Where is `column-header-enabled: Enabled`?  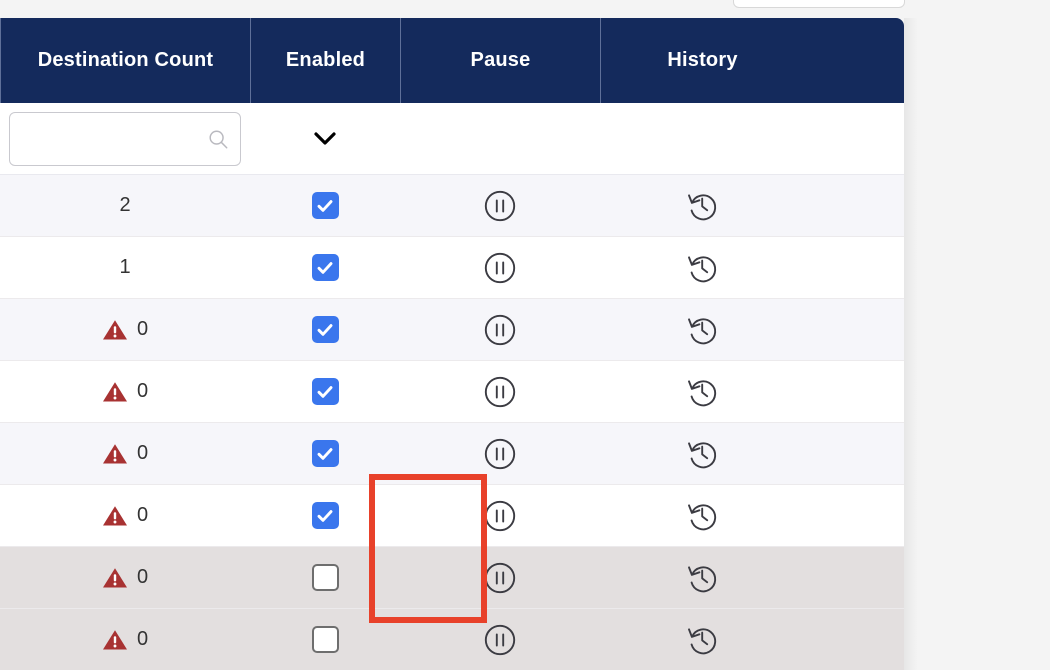
column-header-enabled: Enabled is located at coordinates (325, 60).